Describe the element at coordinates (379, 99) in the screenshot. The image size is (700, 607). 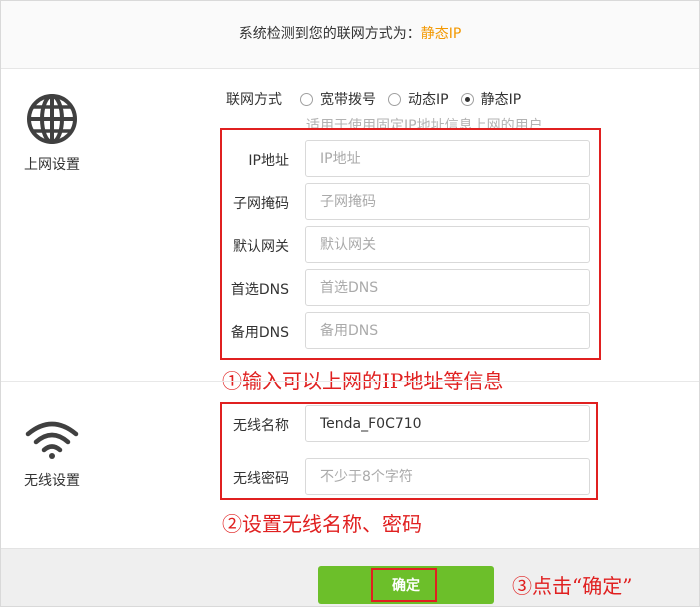
I see `connection-mode-row: 联网方式 宽带拨号 动态IP 静态IP` at that location.